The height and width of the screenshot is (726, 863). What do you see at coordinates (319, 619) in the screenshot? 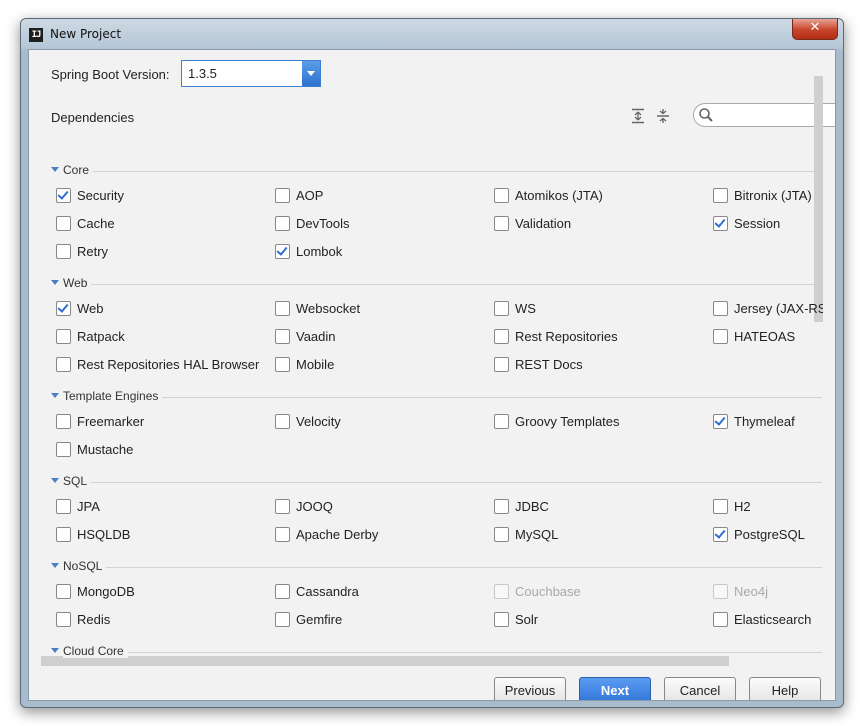
I see `dep-label: Gemfire` at bounding box center [319, 619].